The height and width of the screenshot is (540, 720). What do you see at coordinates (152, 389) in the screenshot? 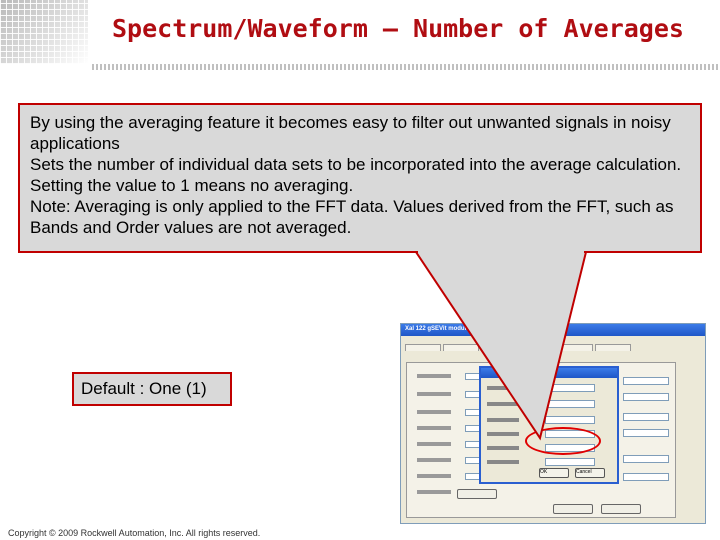
I see `default-value-callout: Default : One (1)` at bounding box center [152, 389].